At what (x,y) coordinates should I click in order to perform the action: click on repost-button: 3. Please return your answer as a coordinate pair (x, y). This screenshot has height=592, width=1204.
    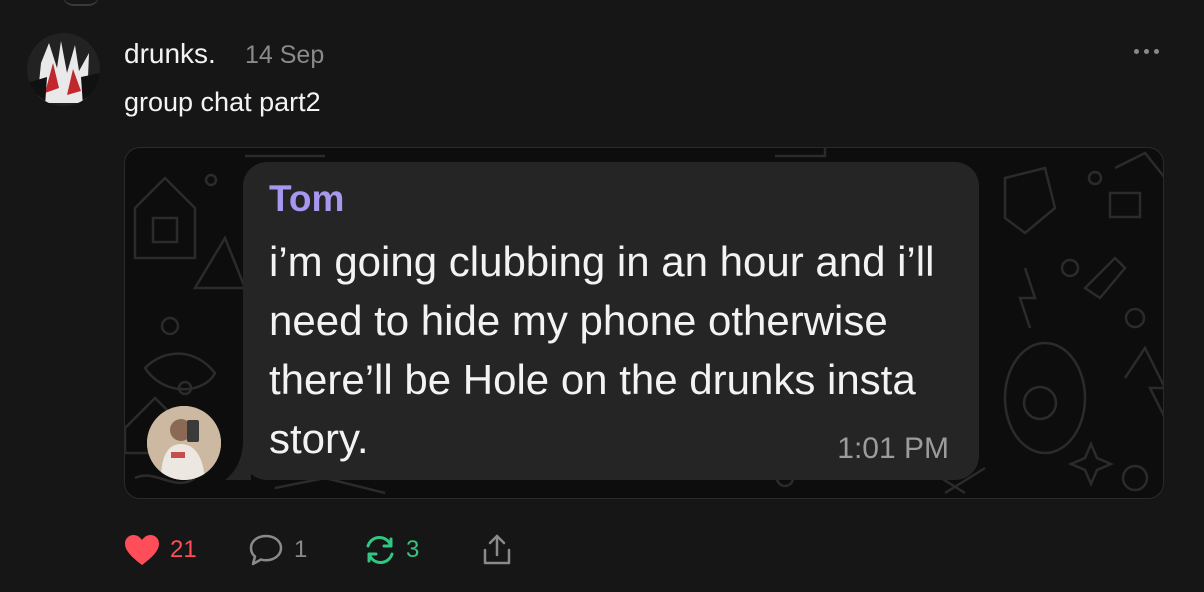
    Looking at the image, I should click on (391, 550).